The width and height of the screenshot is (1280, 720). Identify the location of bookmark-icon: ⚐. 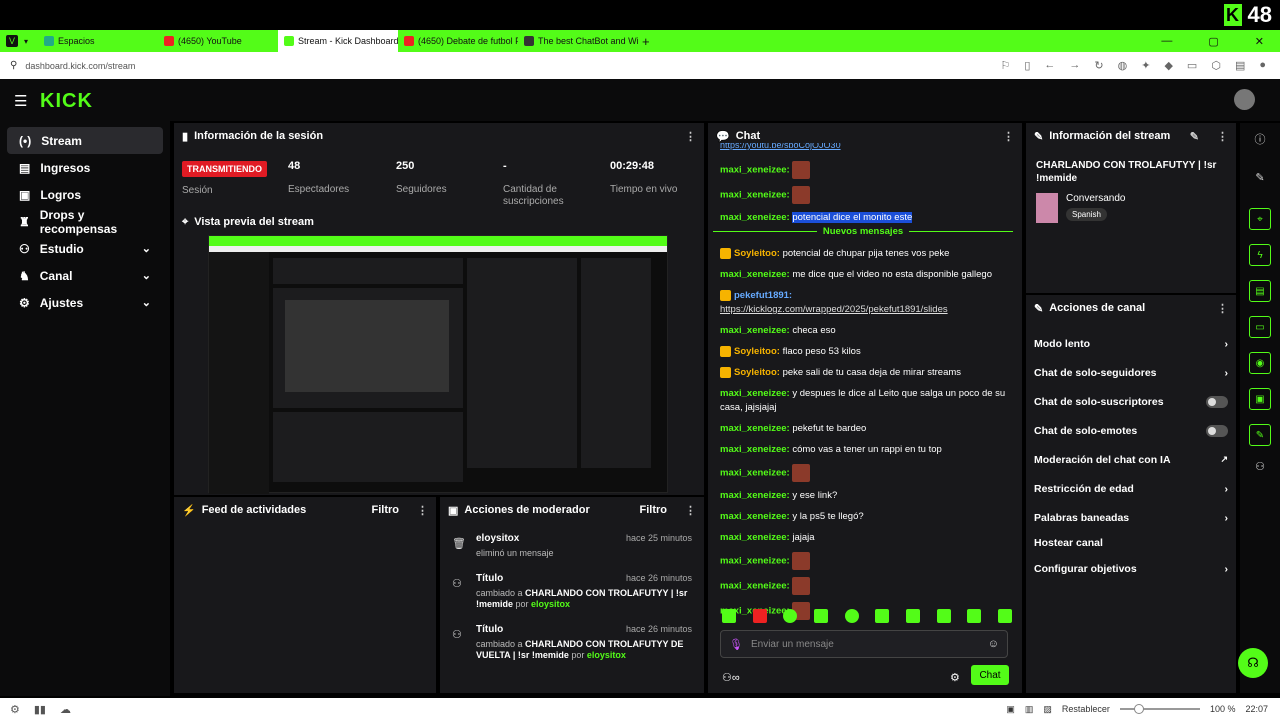
(1005, 65).